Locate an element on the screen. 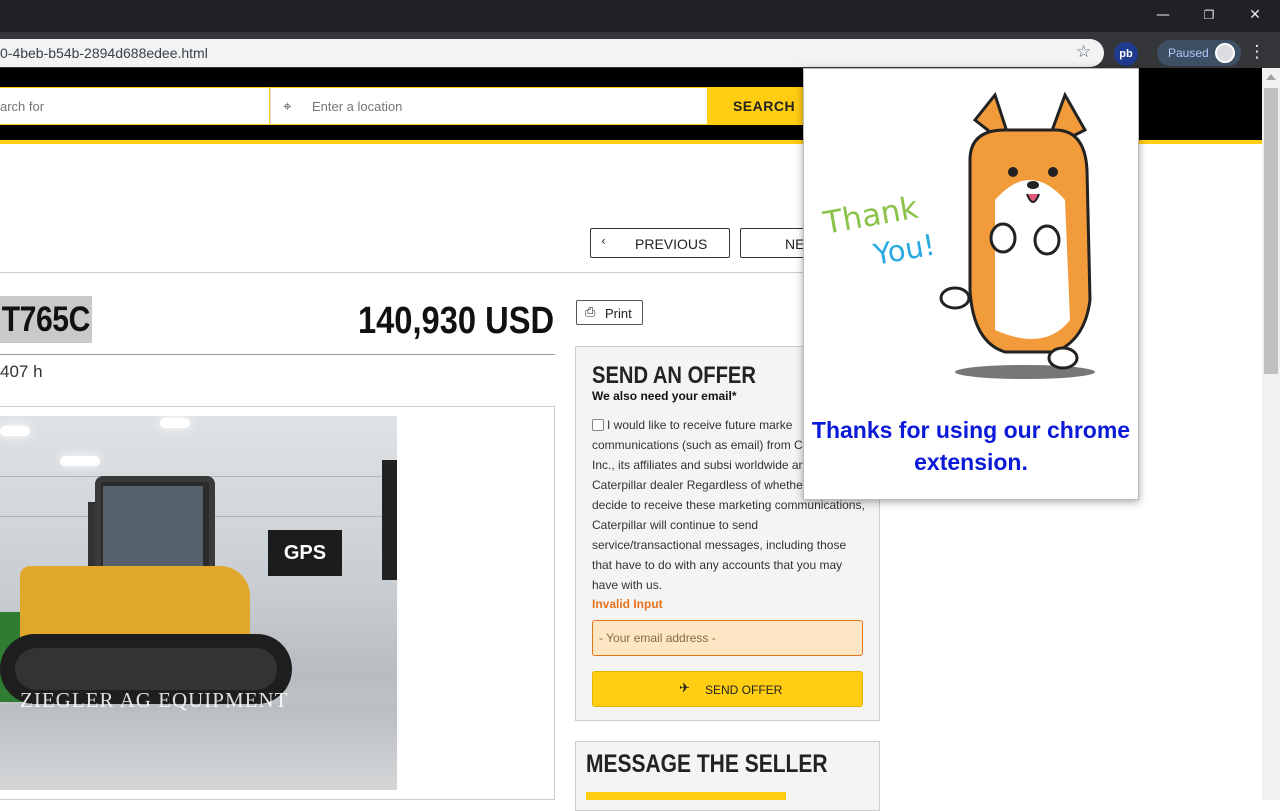  send-offer-title: SEND AN OFFER is located at coordinates (674, 375).